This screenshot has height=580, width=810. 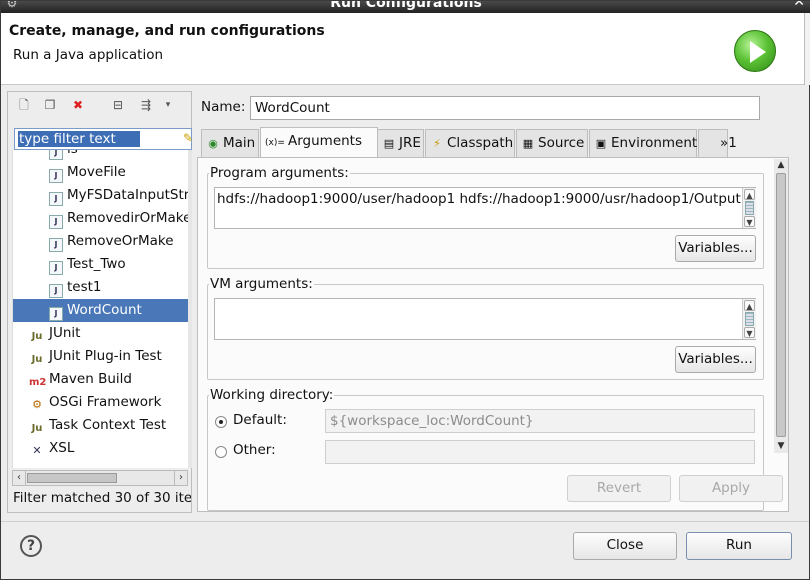 What do you see at coordinates (102, 498) in the screenshot?
I see `filter-status: Filter matched 30 of 30 items` at bounding box center [102, 498].